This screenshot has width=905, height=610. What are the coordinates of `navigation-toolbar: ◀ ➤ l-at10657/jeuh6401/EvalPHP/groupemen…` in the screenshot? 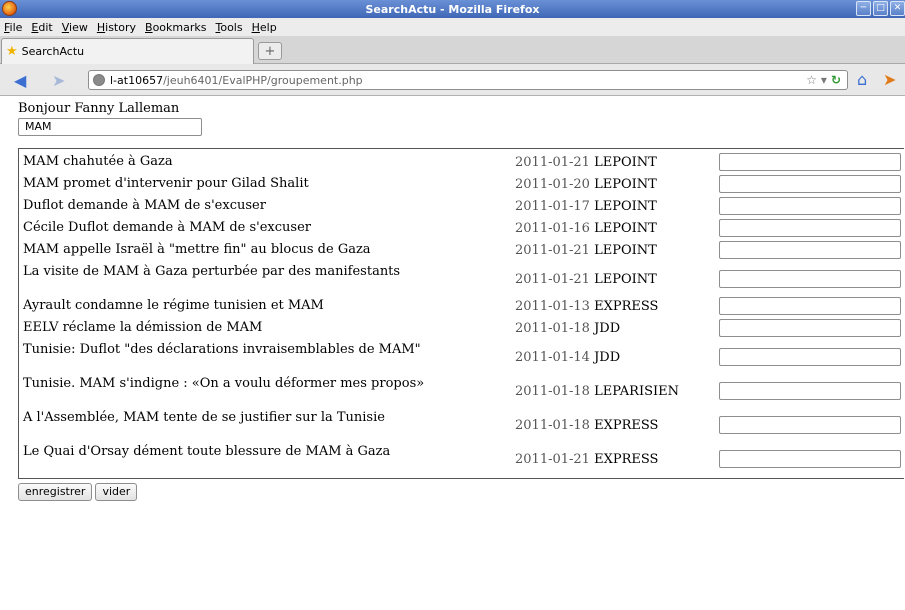 It's located at (452, 80).